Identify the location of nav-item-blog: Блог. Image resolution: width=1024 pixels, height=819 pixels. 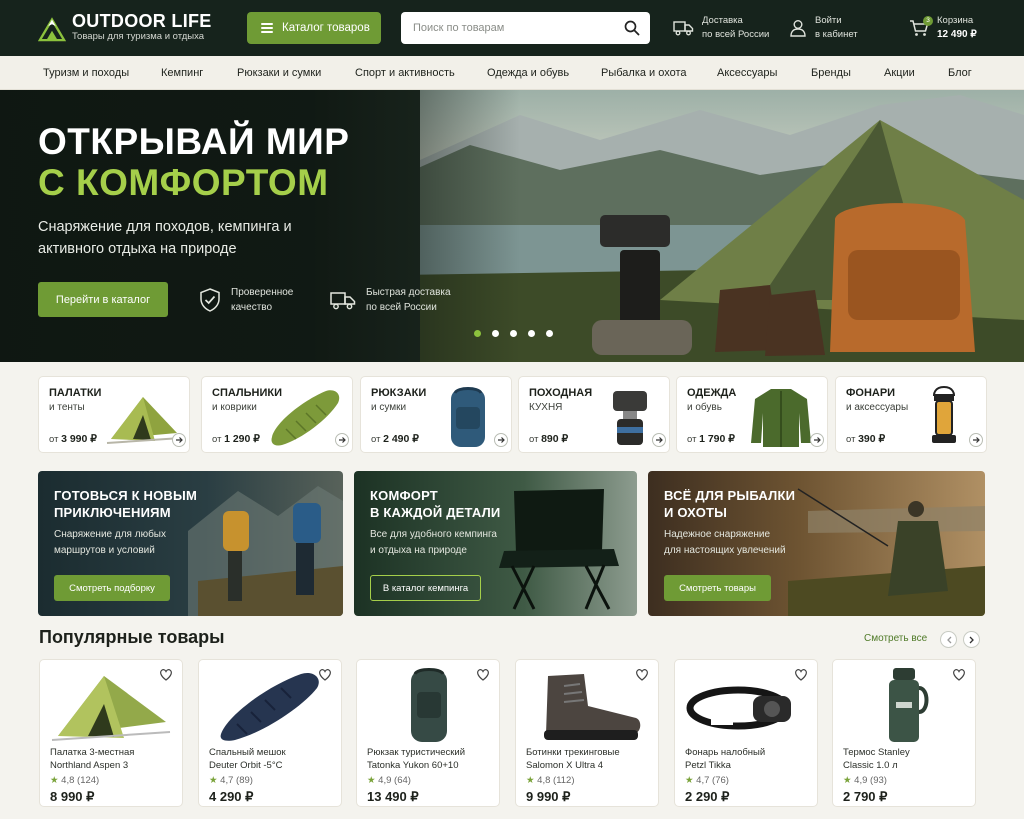
(960, 73).